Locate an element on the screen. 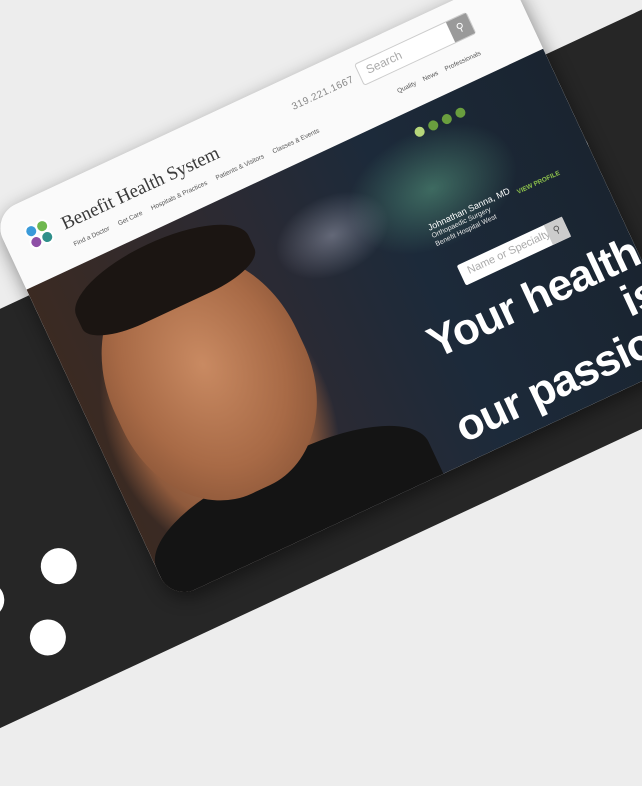 This screenshot has width=642, height=786. util-link-quality: Quality is located at coordinates (406, 87).